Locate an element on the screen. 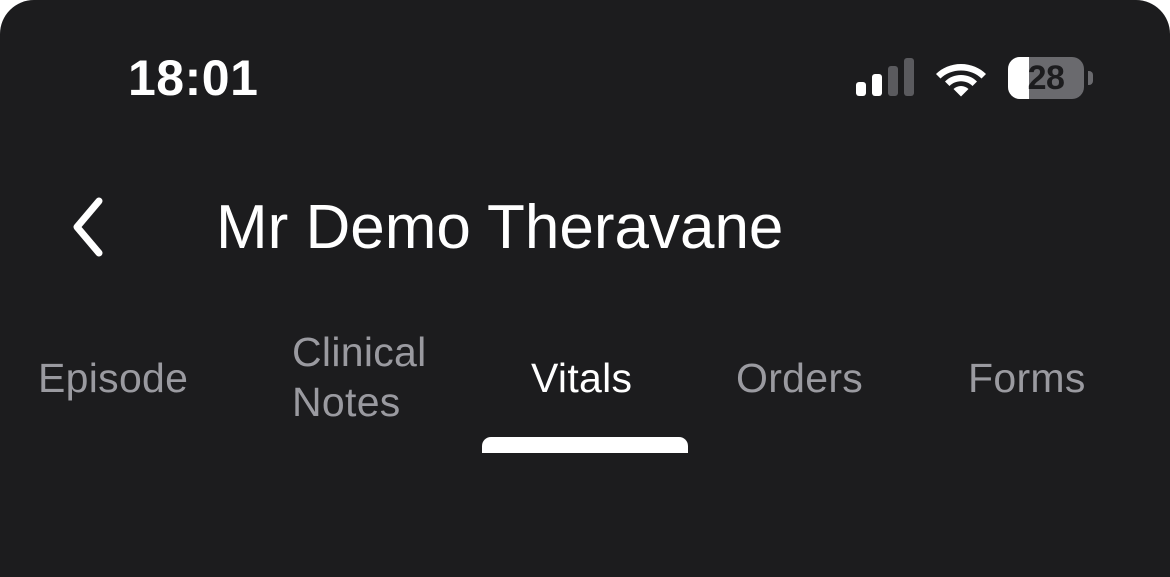 This screenshot has width=1170, height=577. wifi-icon is located at coordinates (961, 77).